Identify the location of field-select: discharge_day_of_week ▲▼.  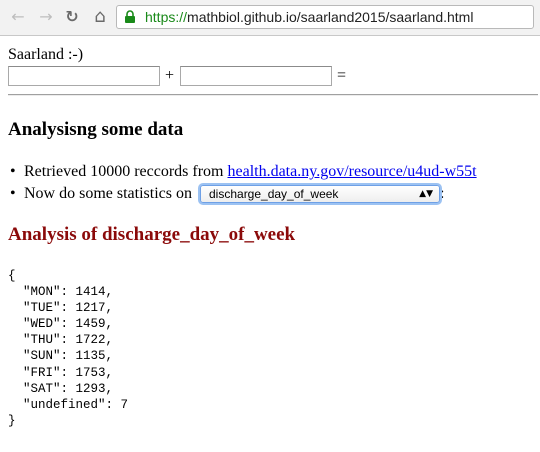
(320, 194).